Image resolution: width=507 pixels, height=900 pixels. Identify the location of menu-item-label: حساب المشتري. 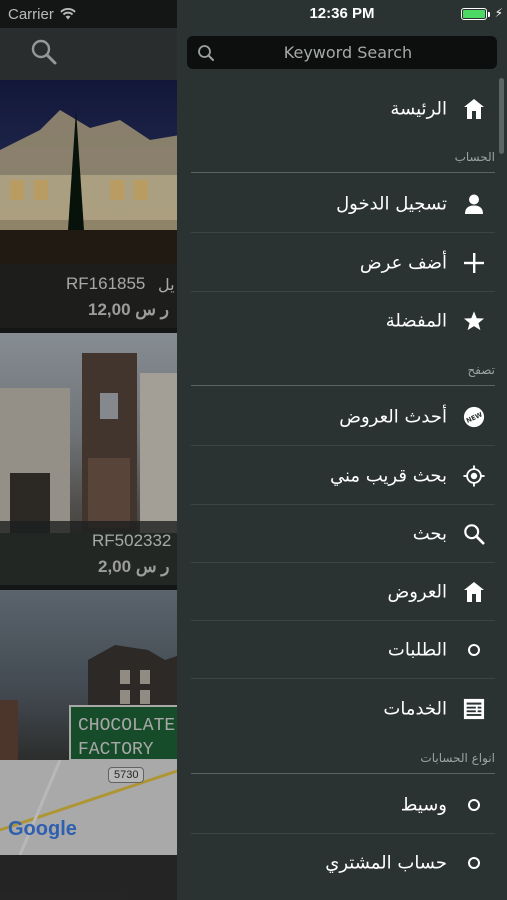
(386, 863).